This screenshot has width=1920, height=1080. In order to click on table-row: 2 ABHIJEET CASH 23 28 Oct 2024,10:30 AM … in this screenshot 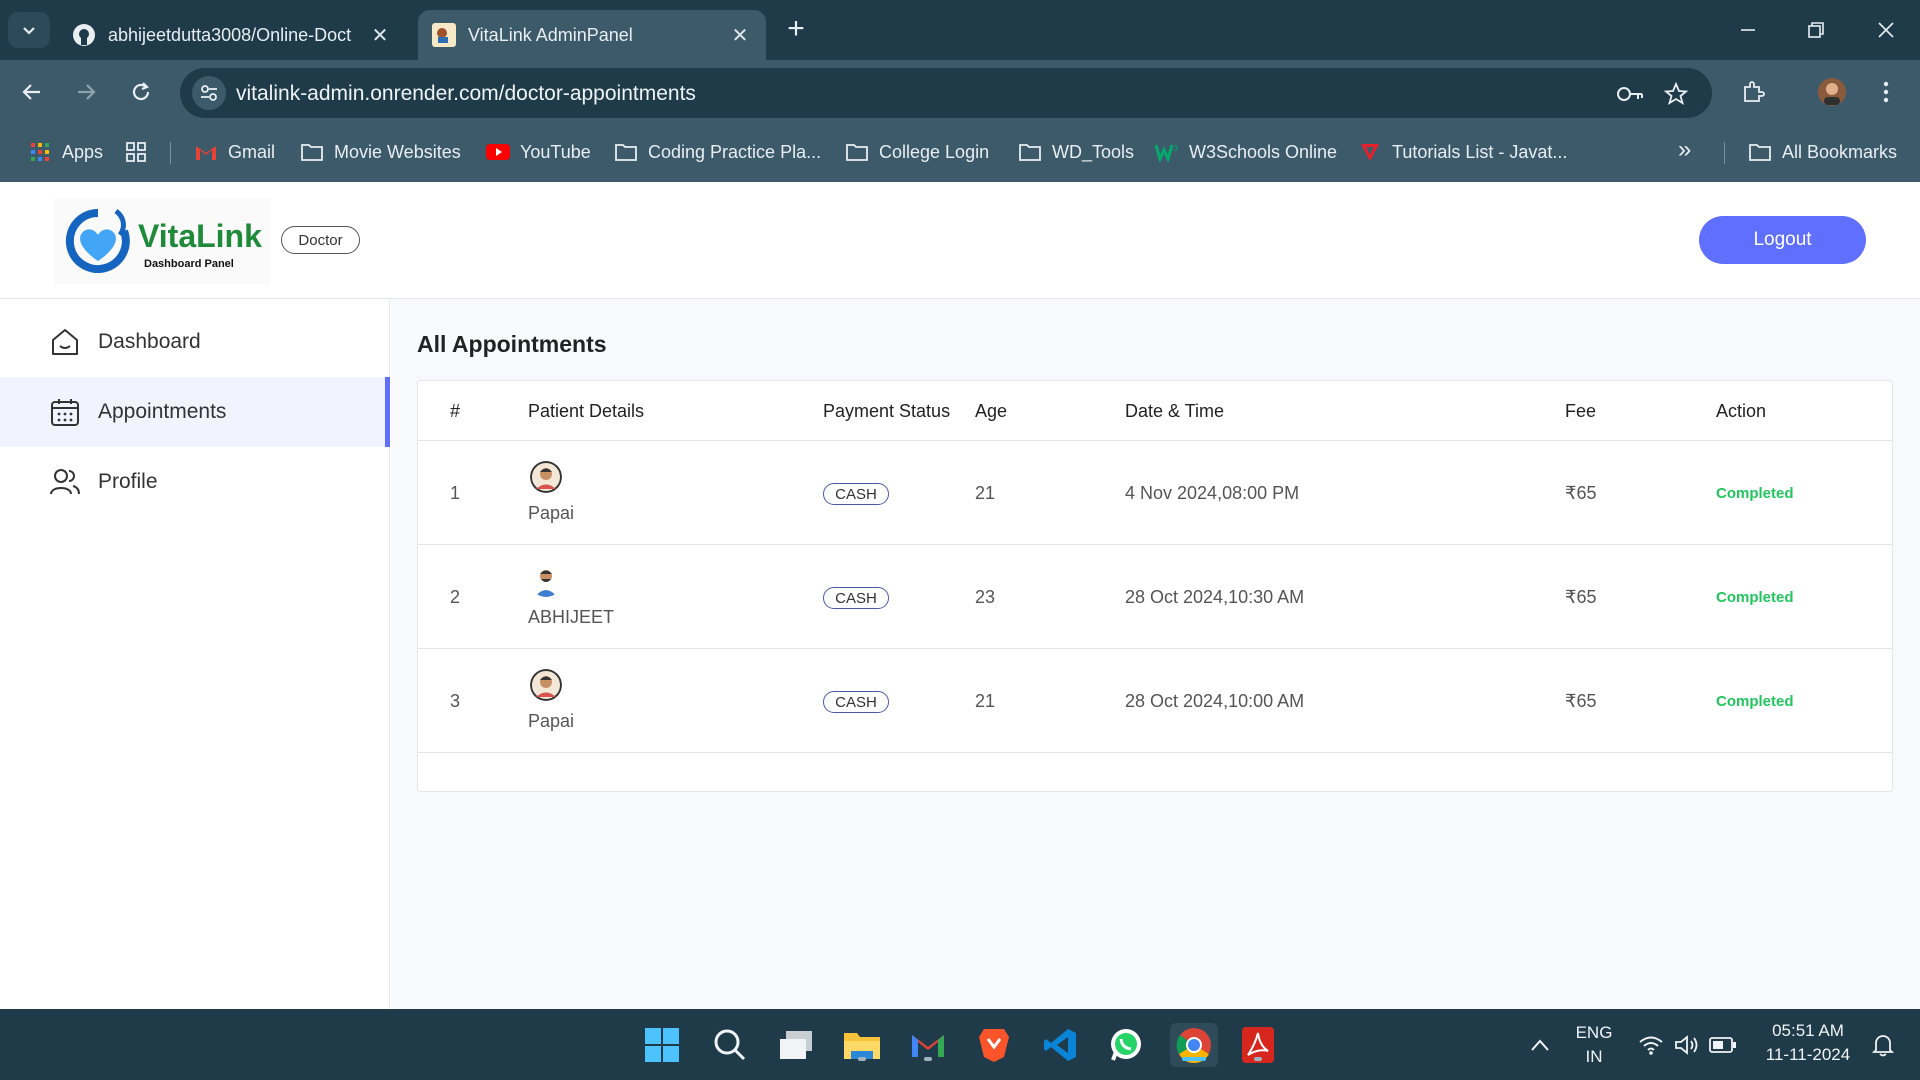, I will do `click(1155, 597)`.